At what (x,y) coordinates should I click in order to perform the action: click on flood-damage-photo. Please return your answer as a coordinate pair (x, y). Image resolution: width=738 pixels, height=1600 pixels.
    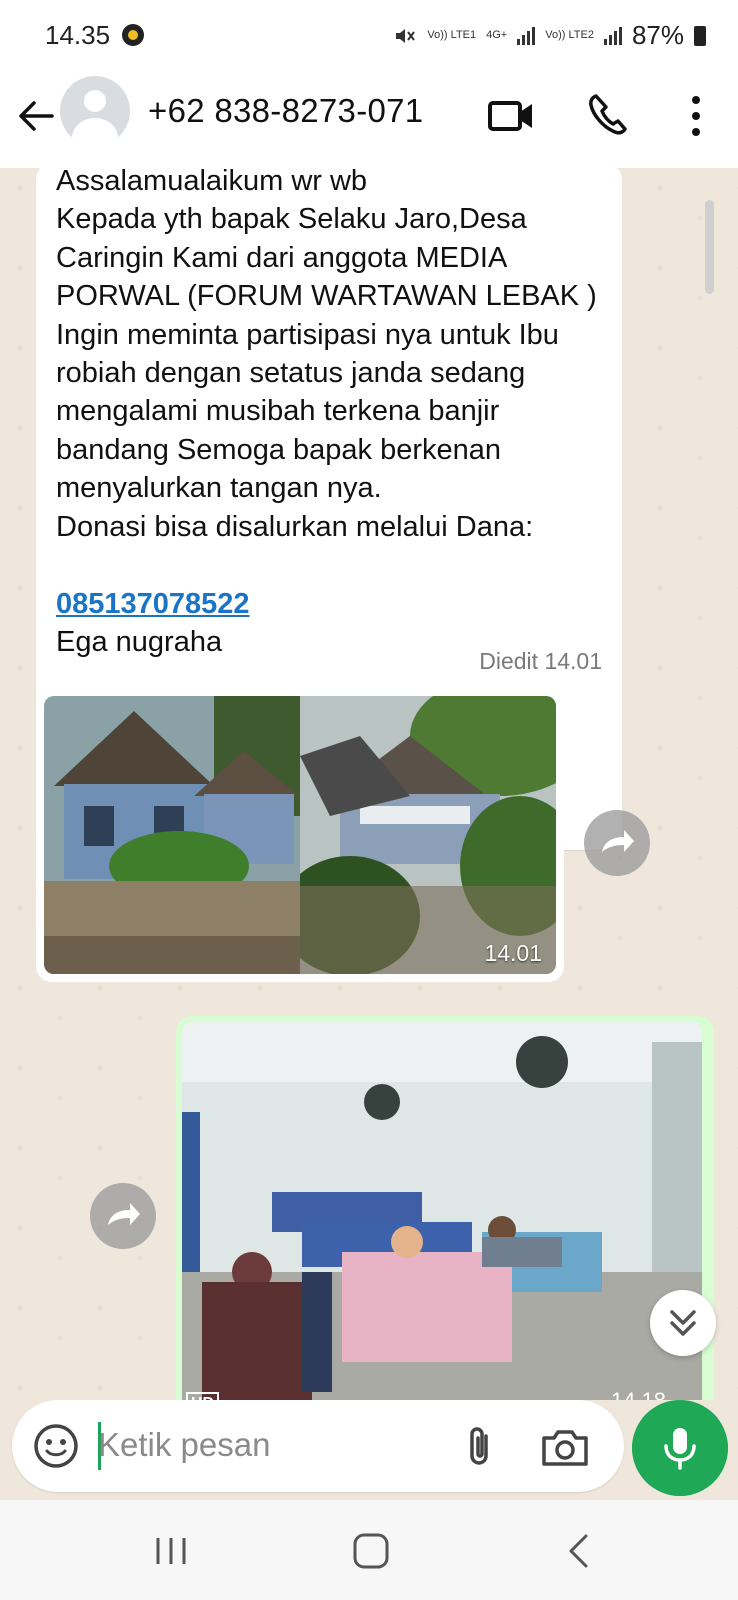
    Looking at the image, I should click on (428, 835).